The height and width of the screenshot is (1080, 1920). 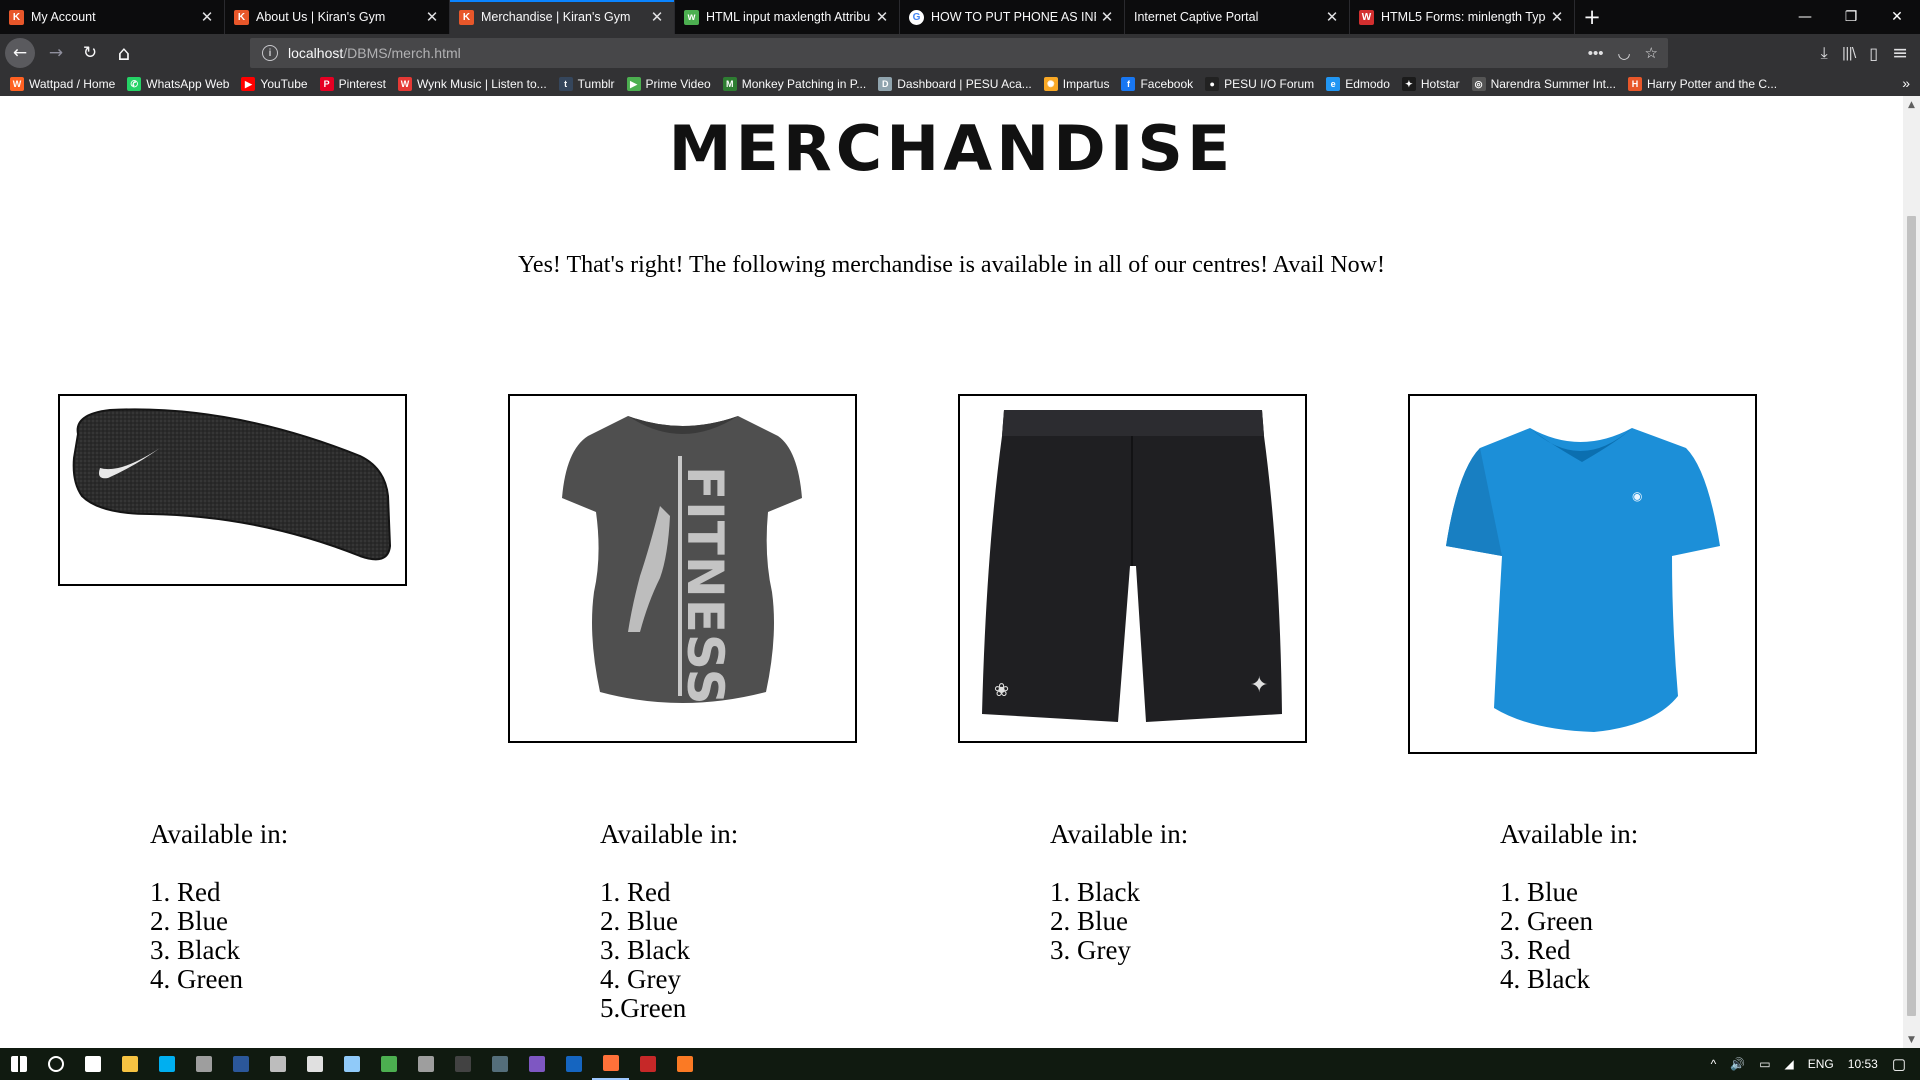 What do you see at coordinates (240, 1064) in the screenshot?
I see `taskbar-word-icon` at bounding box center [240, 1064].